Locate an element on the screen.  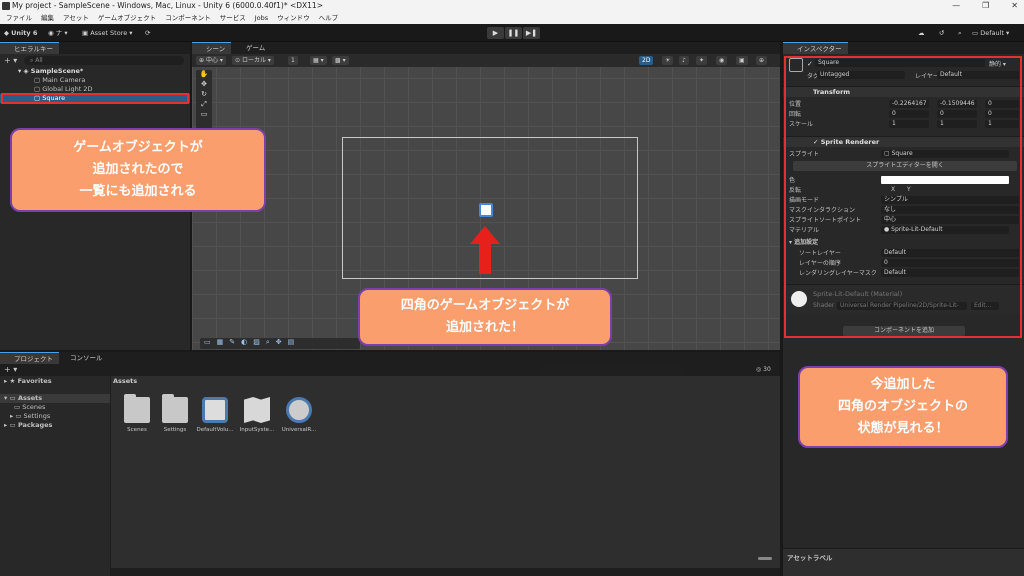
packages-label: Packages is located at coordinates (35, 425).